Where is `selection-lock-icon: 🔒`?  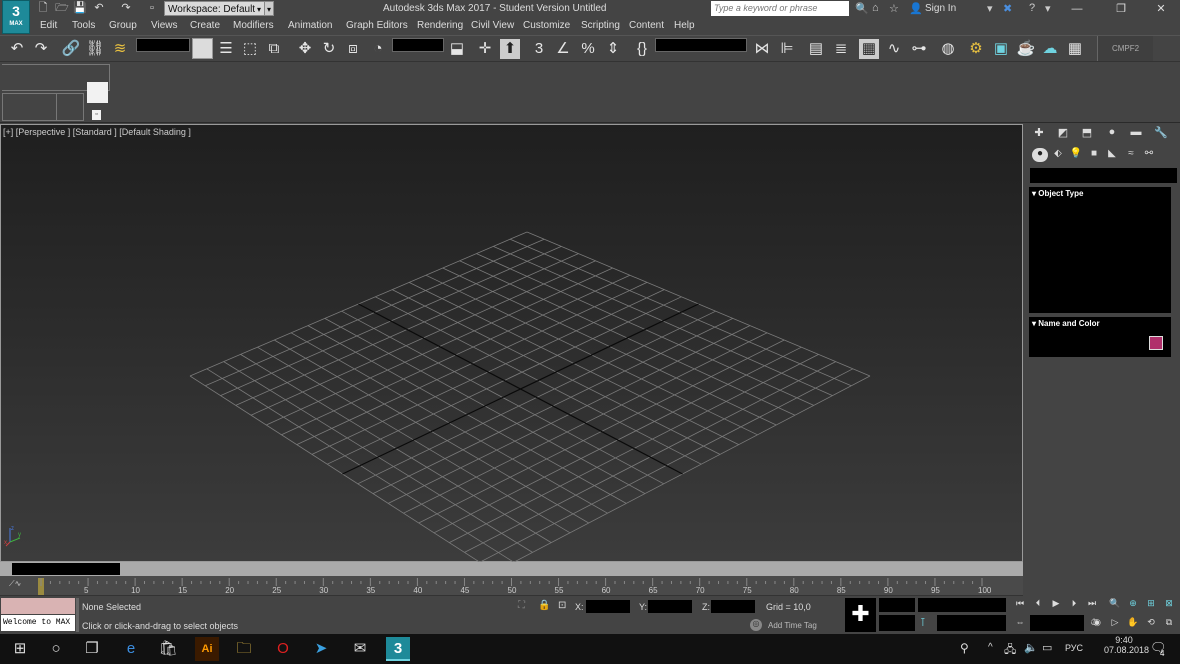
selection-lock-icon: 🔒 is located at coordinates (544, 605).